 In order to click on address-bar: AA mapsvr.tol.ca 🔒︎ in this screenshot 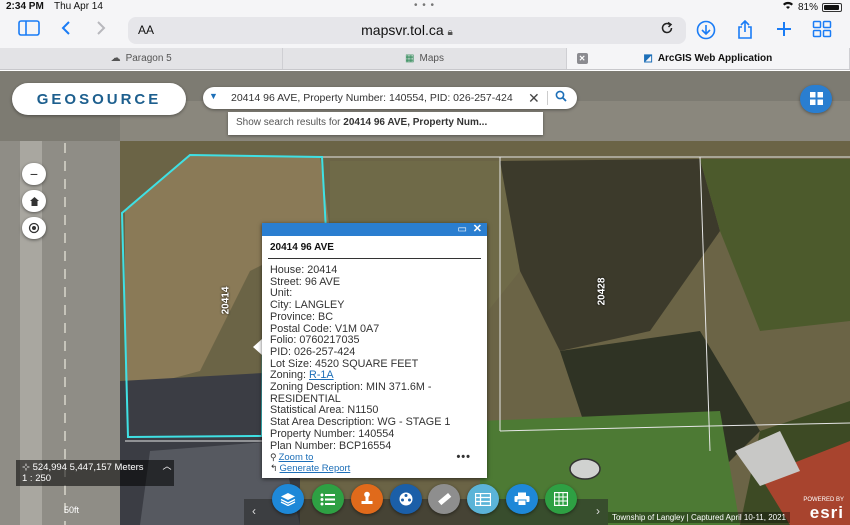, I will do `click(407, 30)`.